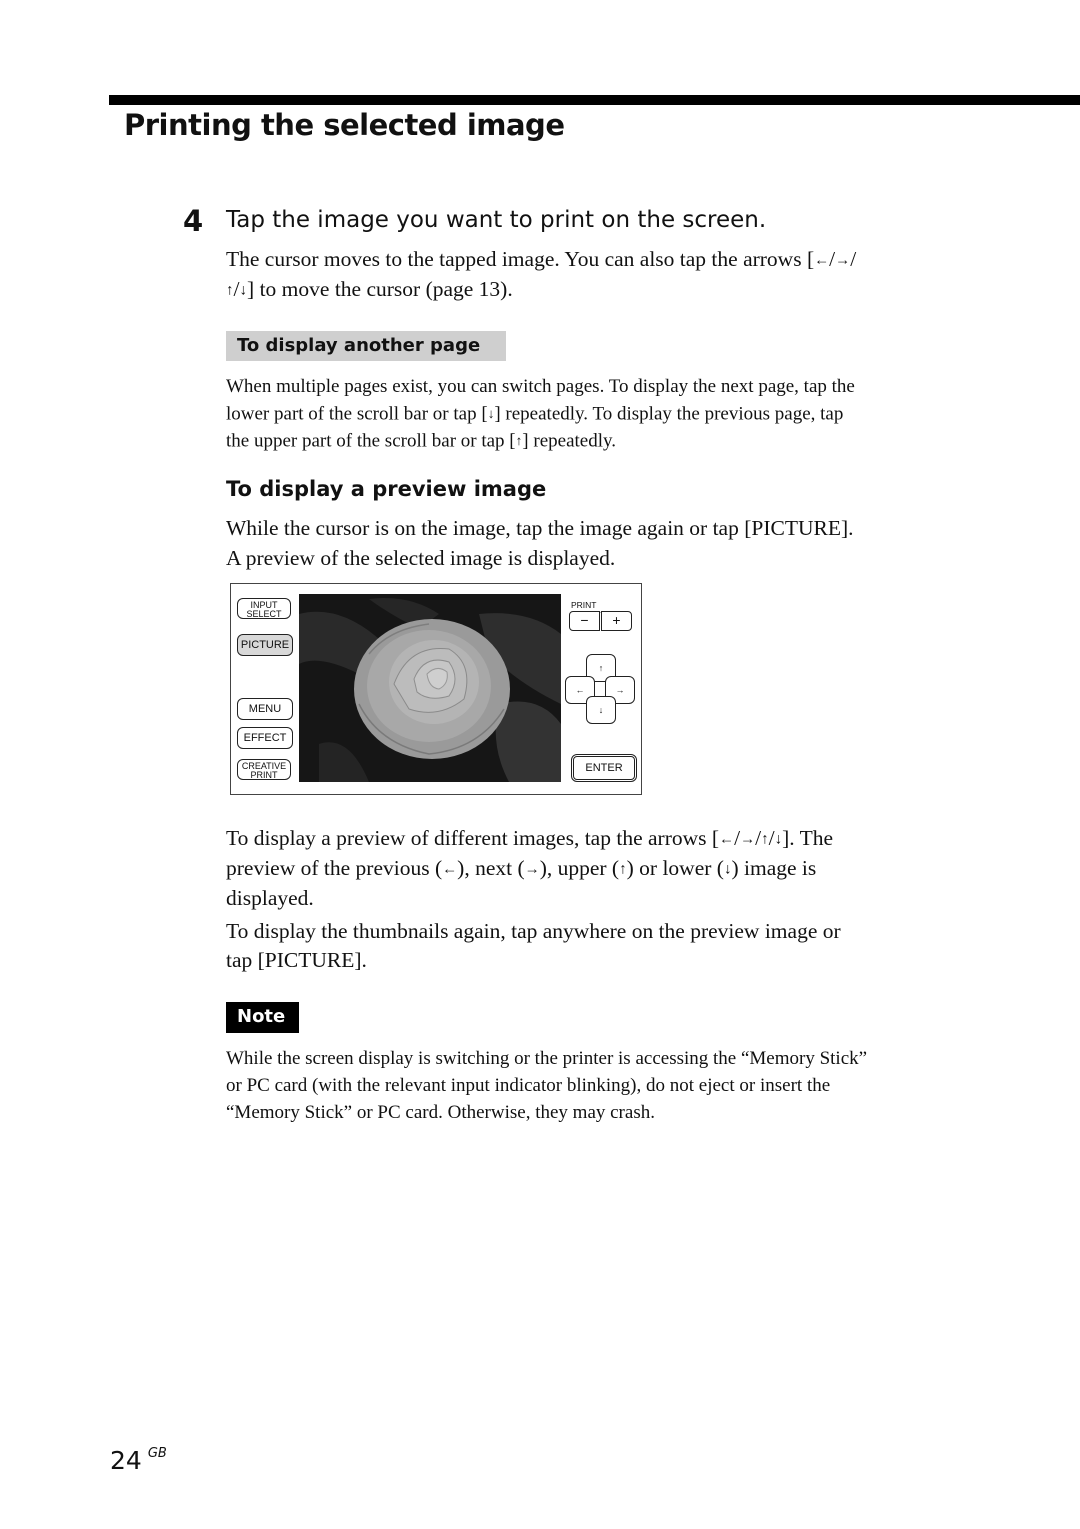  I want to click on label: SELECT, so click(264, 614).